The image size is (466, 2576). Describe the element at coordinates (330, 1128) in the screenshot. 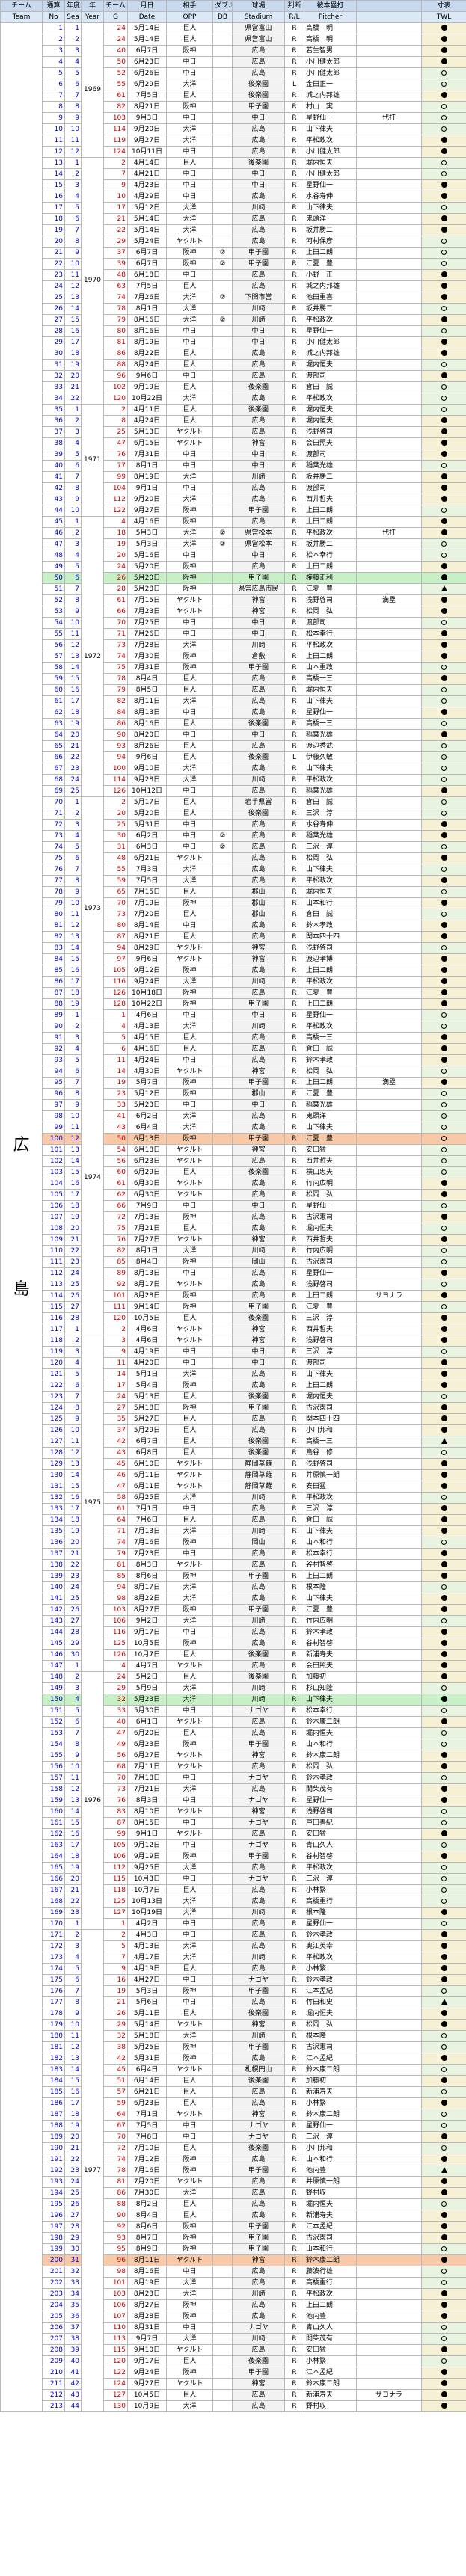

I see `pitcher-name: 山下律夫` at that location.